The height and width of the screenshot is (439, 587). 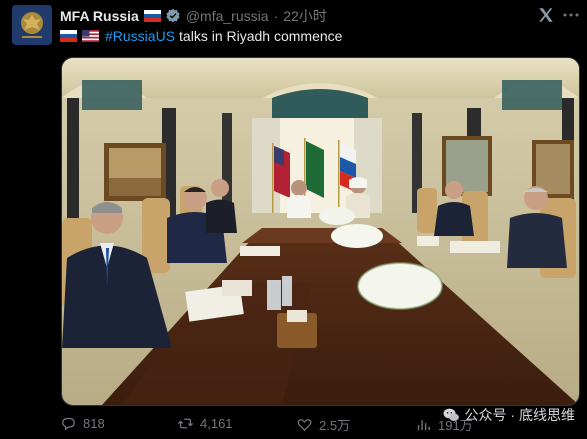 What do you see at coordinates (99, 16) in the screenshot?
I see `author-name: MFA Russia` at bounding box center [99, 16].